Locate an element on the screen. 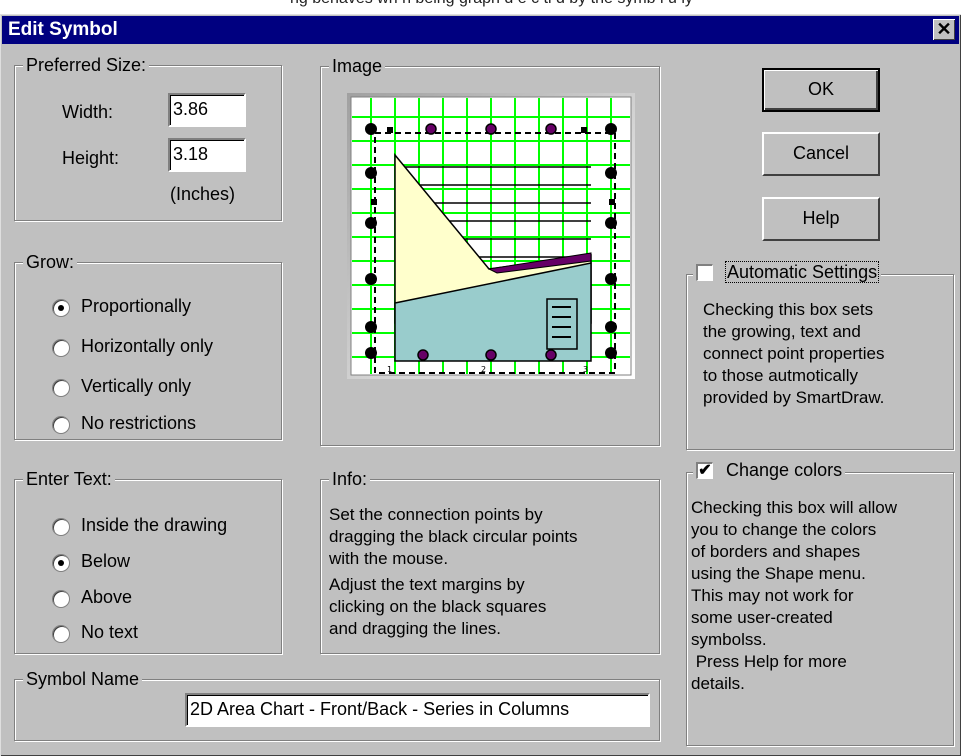 Image resolution: width=961 pixels, height=756 pixels. auto-line: Checking this box sets is located at coordinates (788, 309).